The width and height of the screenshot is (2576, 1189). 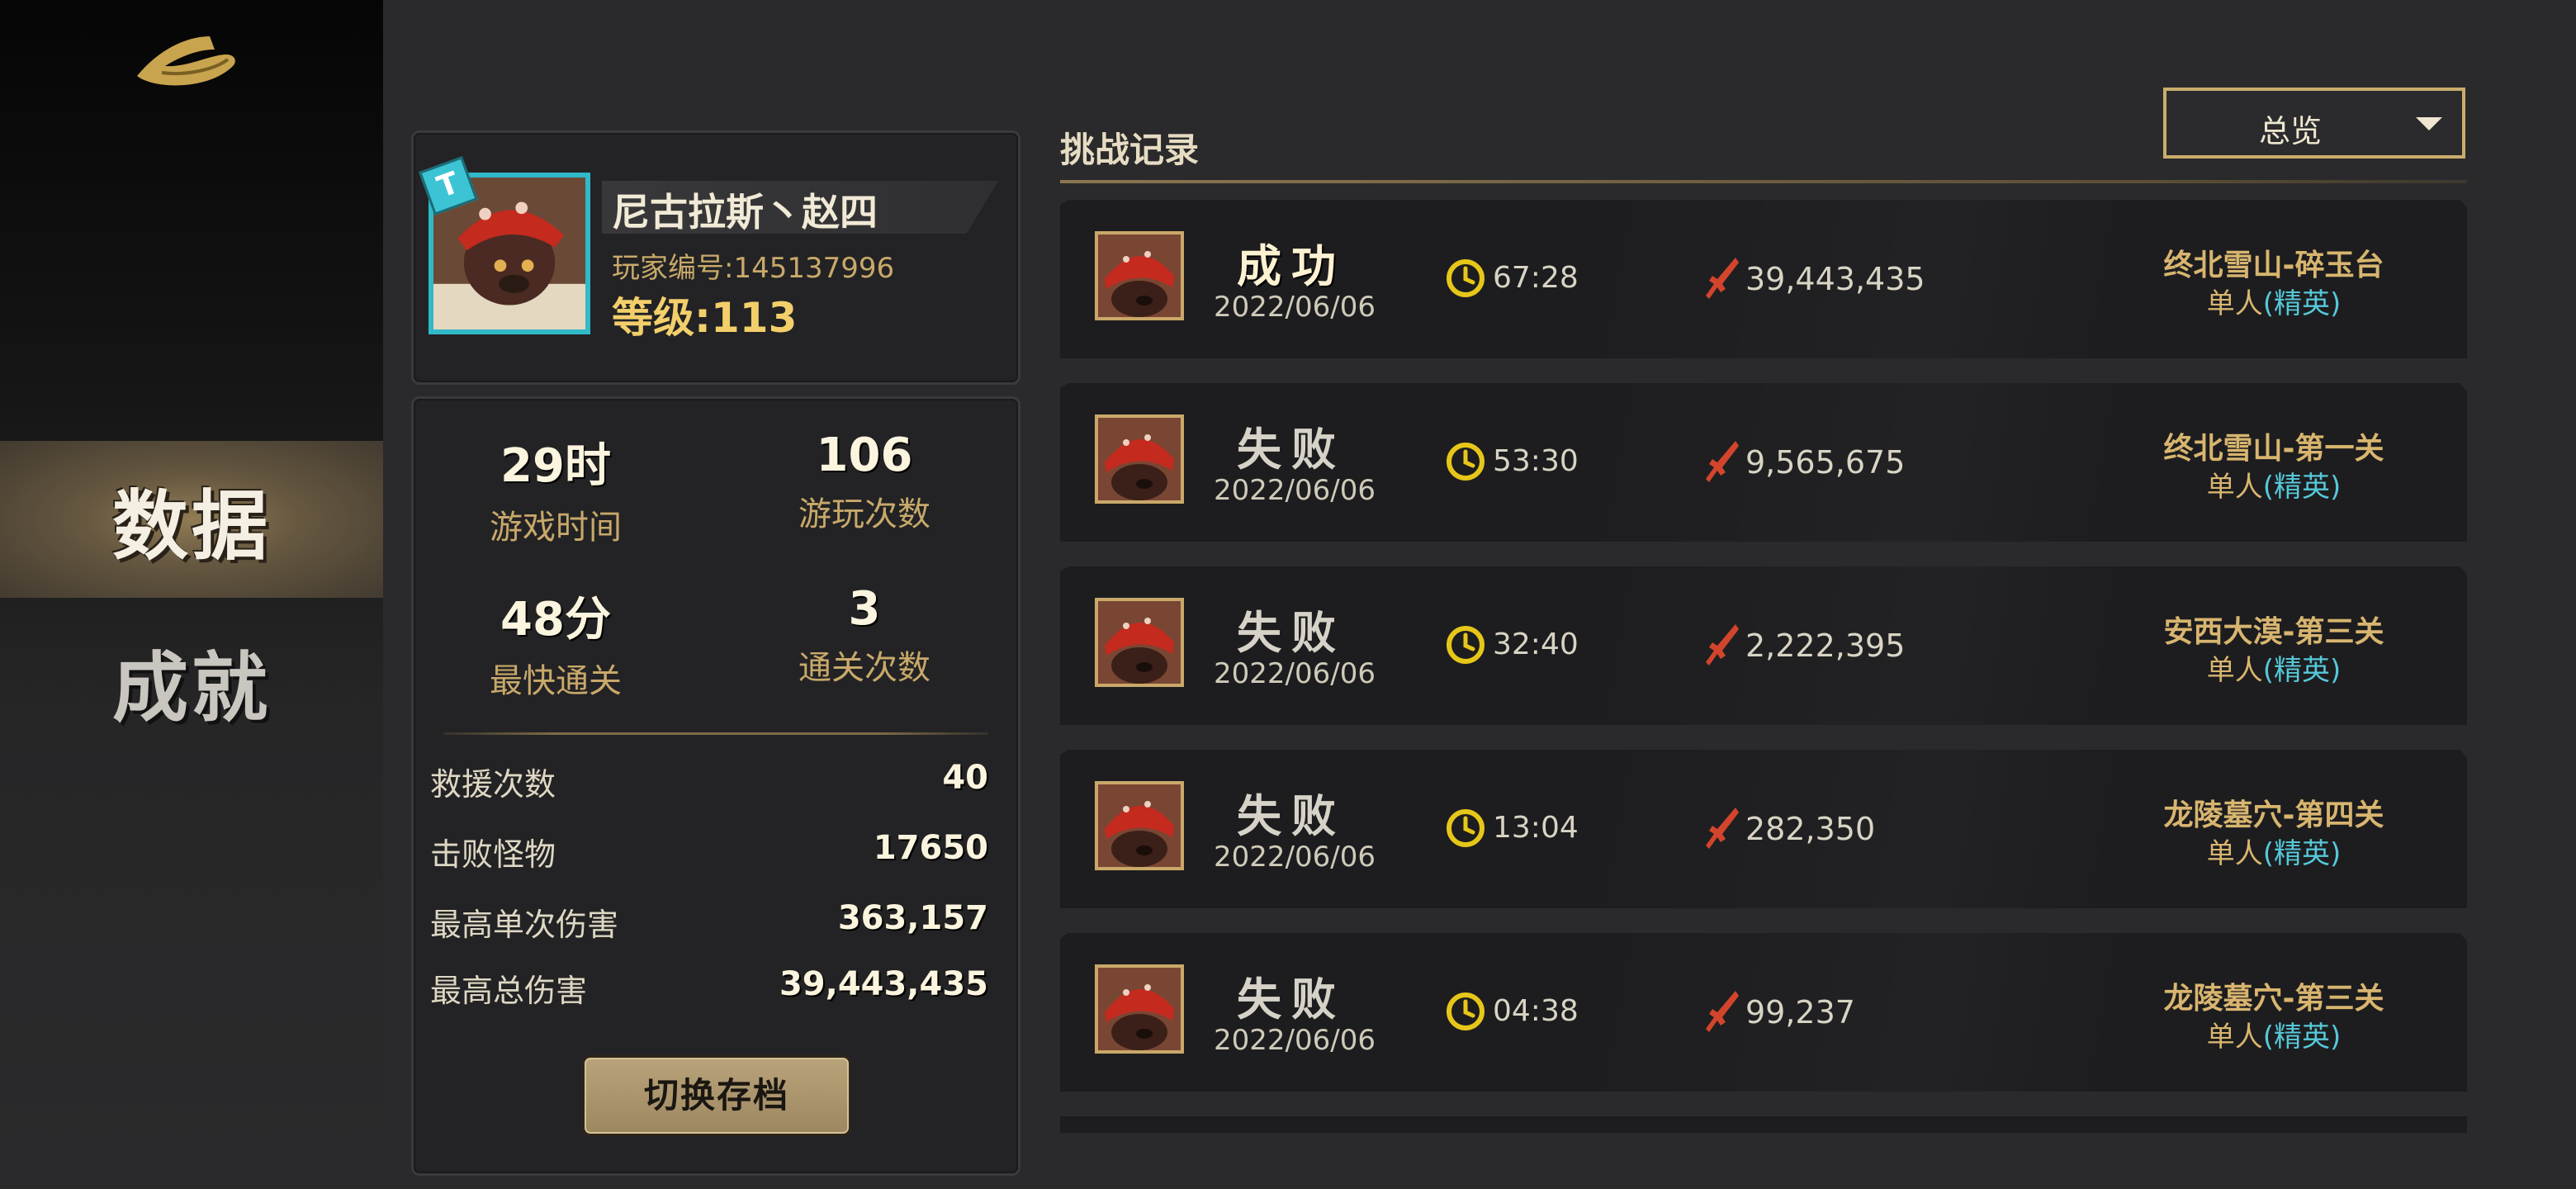 What do you see at coordinates (1763, 1124) in the screenshot?
I see `record-row-partial` at bounding box center [1763, 1124].